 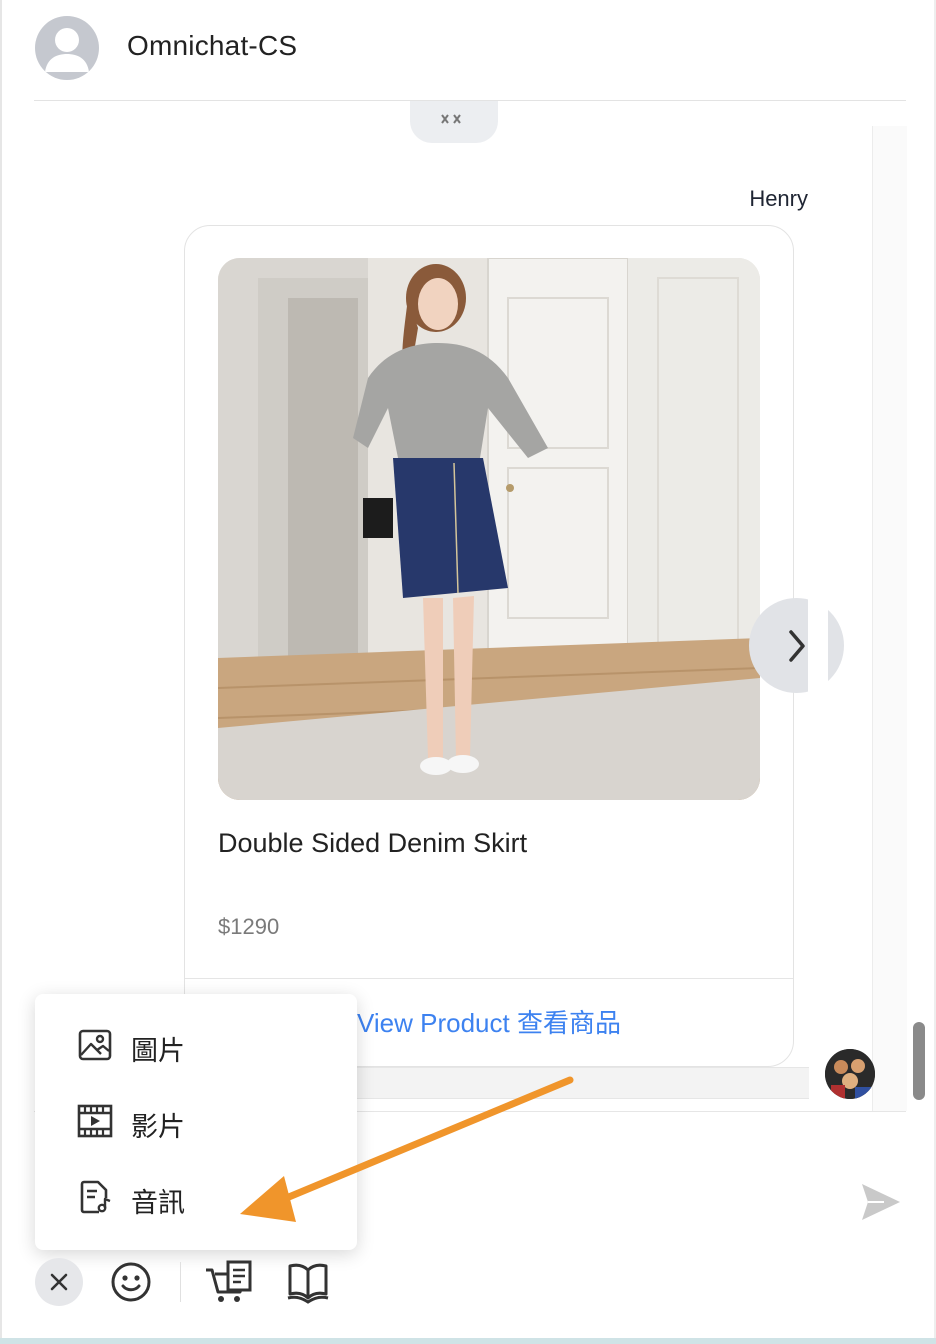 I want to click on user-avatar, so click(x=850, y=1074).